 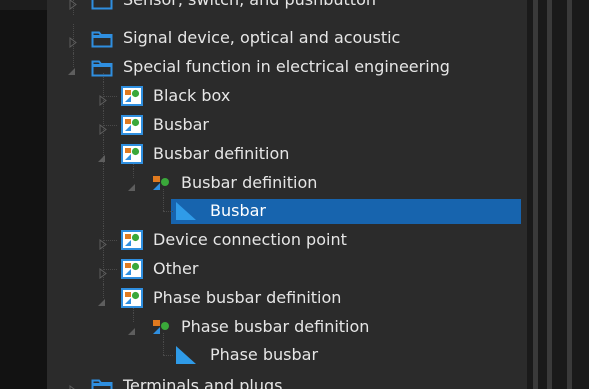 I want to click on tree-item-device-connection-point: Device connection point, so click(x=287, y=240).